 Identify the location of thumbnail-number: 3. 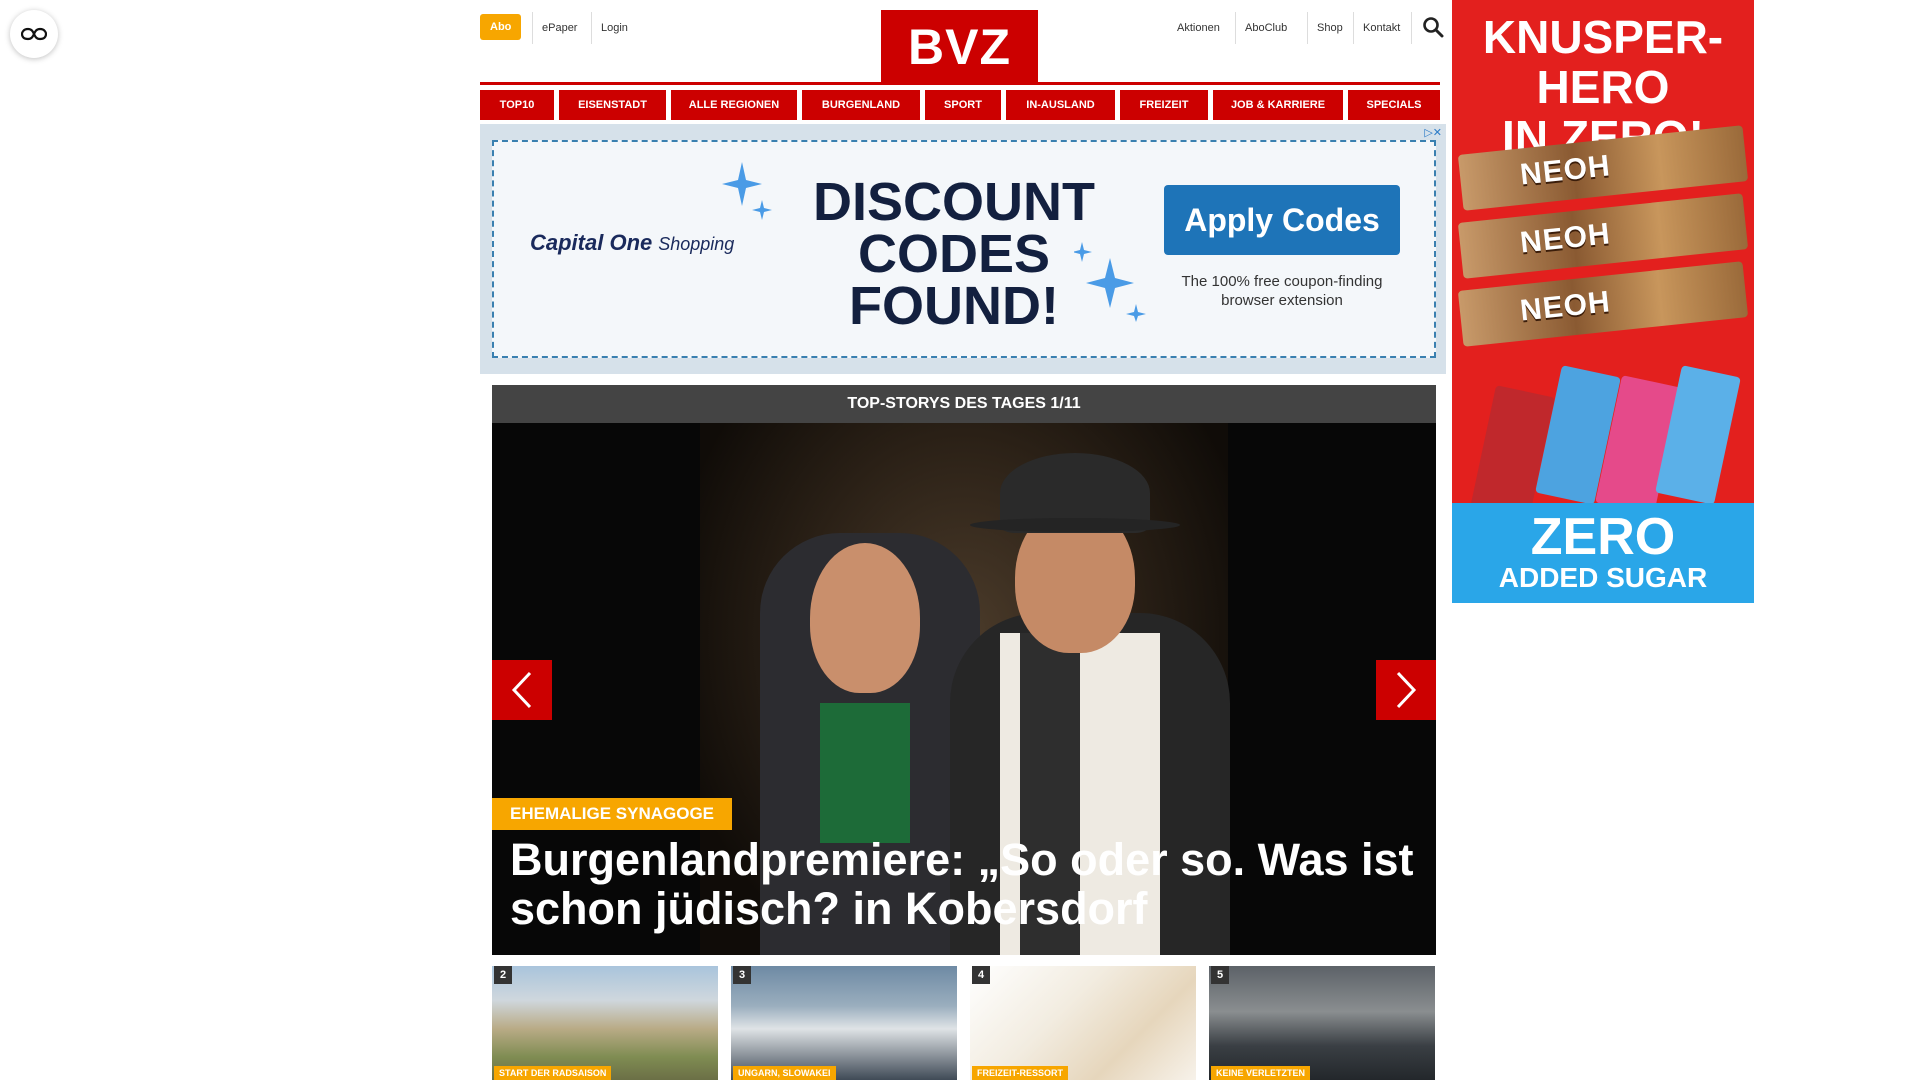
(742, 975).